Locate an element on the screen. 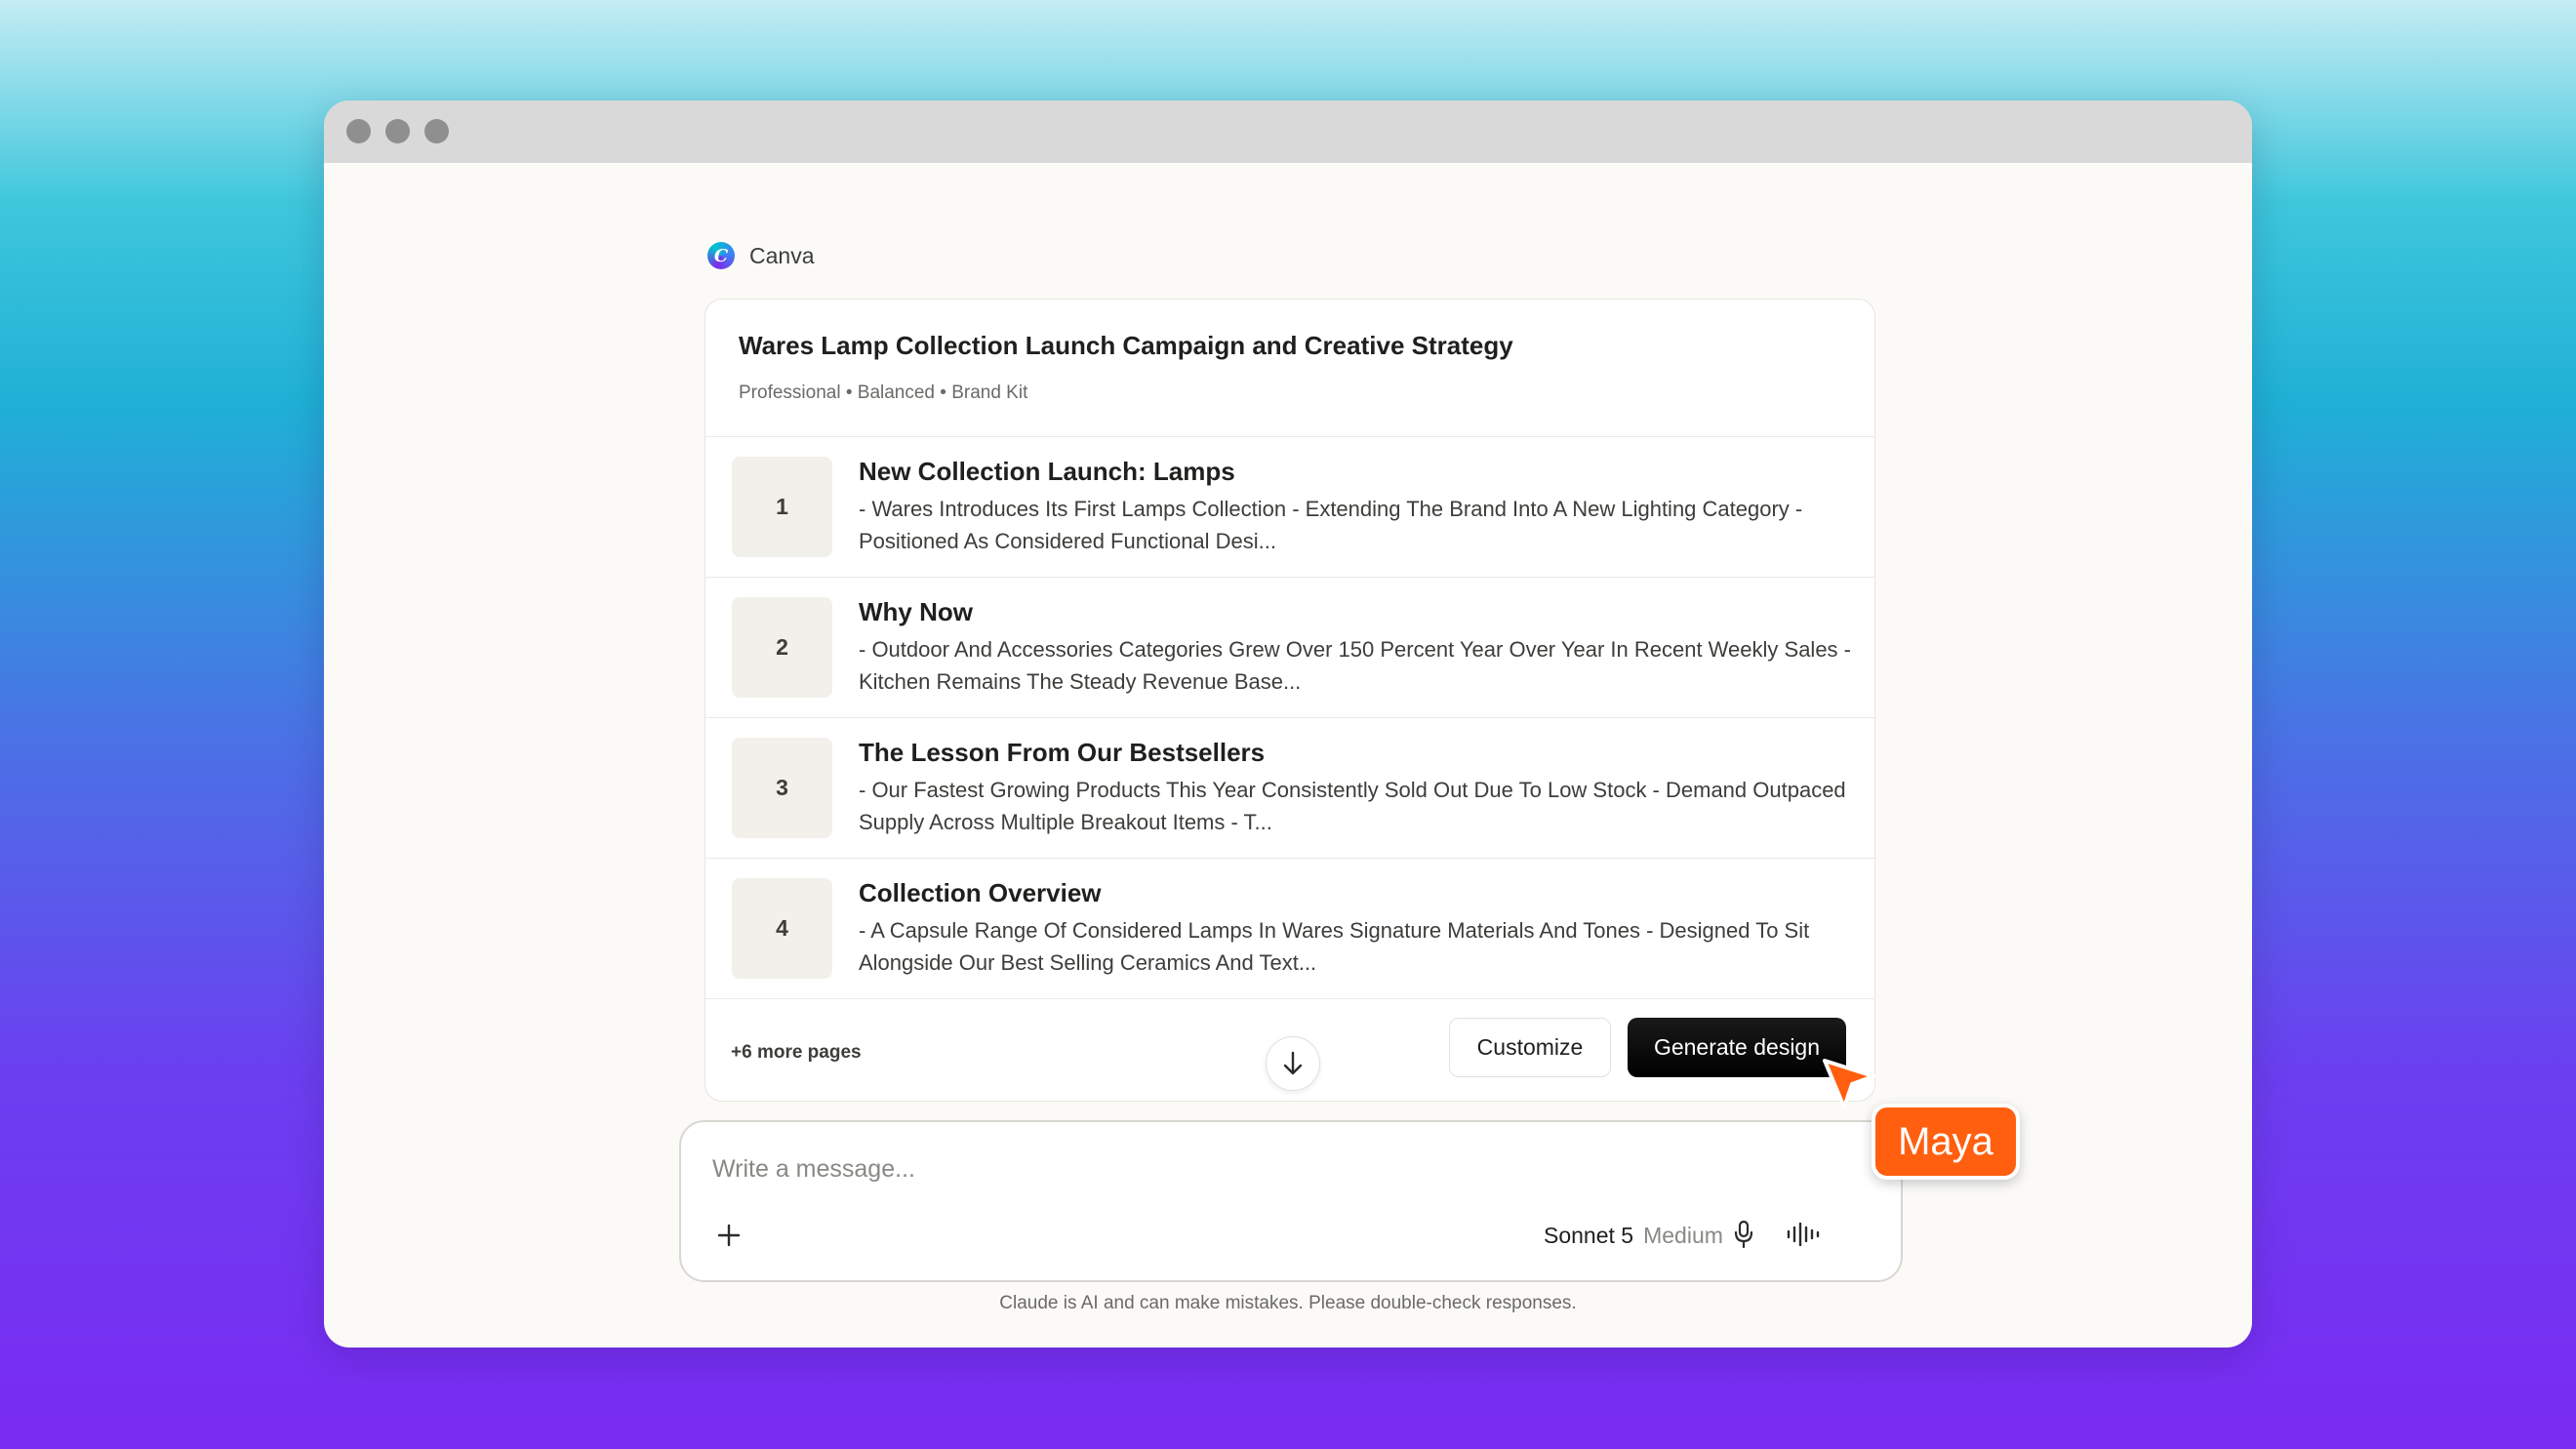 The width and height of the screenshot is (2576, 1449). model-name: Sonnet 5 is located at coordinates (1589, 1235).